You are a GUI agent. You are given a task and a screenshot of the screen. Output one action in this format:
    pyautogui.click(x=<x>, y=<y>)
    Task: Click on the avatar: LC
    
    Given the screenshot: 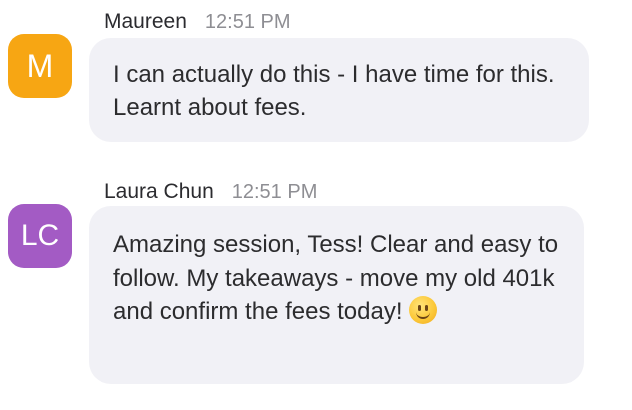 What is the action you would take?
    pyautogui.click(x=40, y=236)
    